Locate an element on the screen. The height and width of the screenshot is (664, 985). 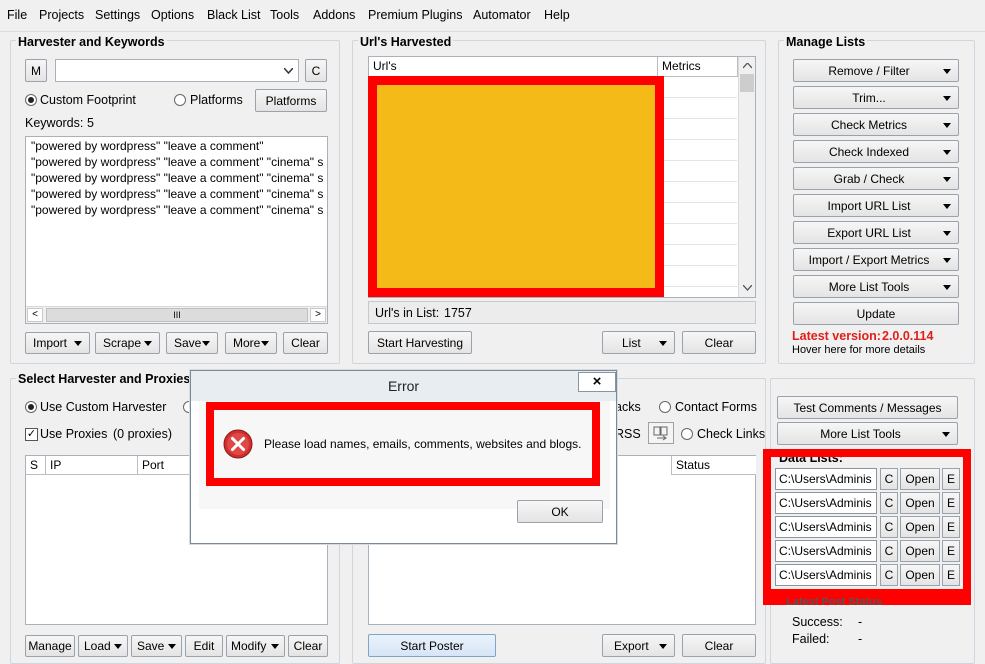
modify-proxies-label: Modify is located at coordinates (249, 646).